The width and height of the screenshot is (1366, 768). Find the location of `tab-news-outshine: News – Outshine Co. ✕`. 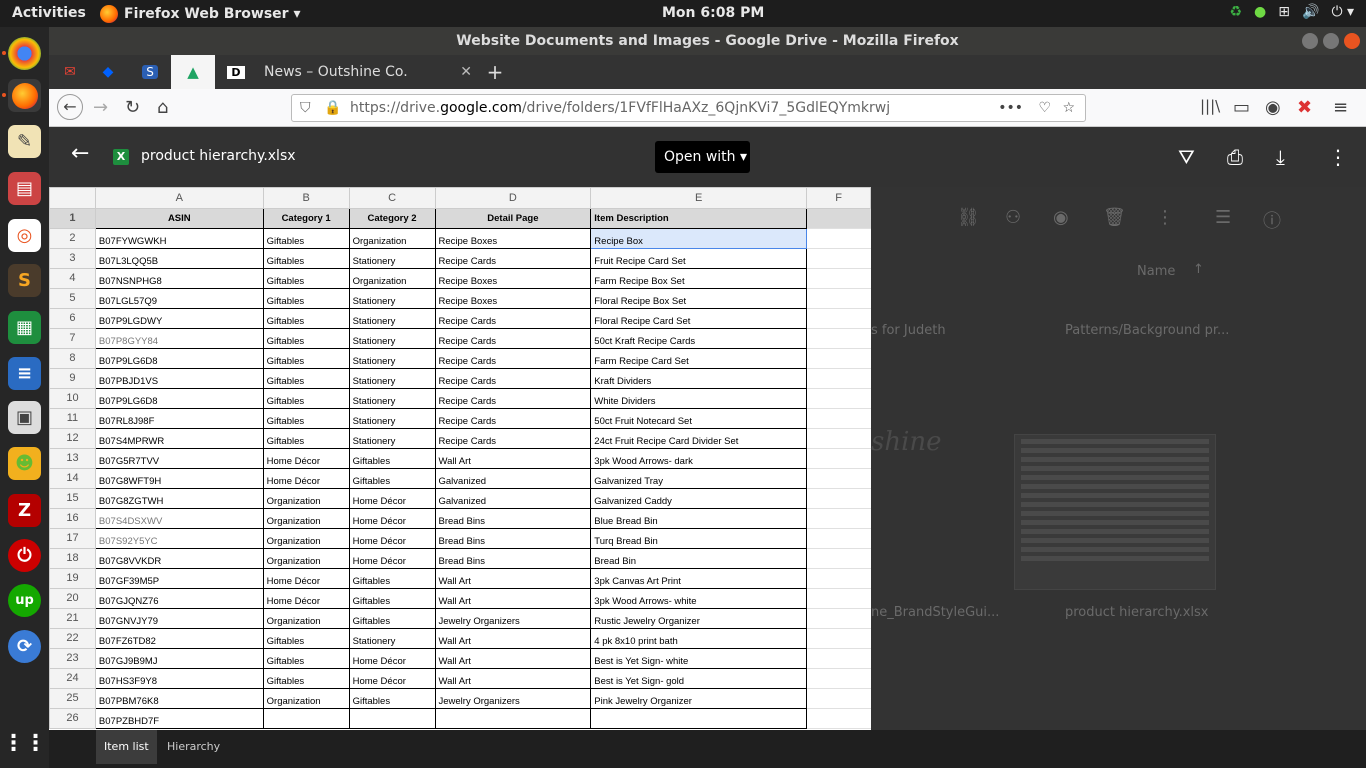

tab-news-outshine: News – Outshine Co. ✕ is located at coordinates (367, 72).